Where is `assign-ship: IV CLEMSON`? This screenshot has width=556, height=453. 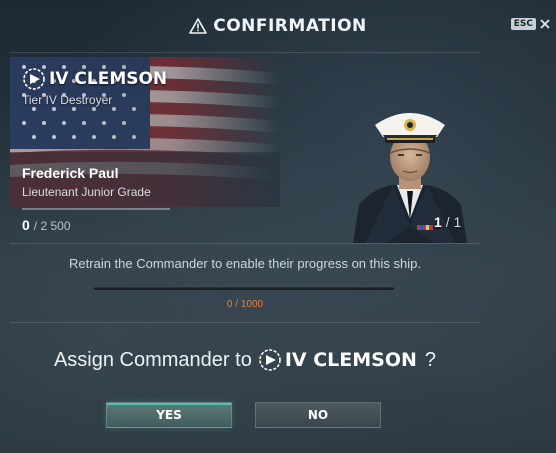 assign-ship: IV CLEMSON is located at coordinates (337, 360).